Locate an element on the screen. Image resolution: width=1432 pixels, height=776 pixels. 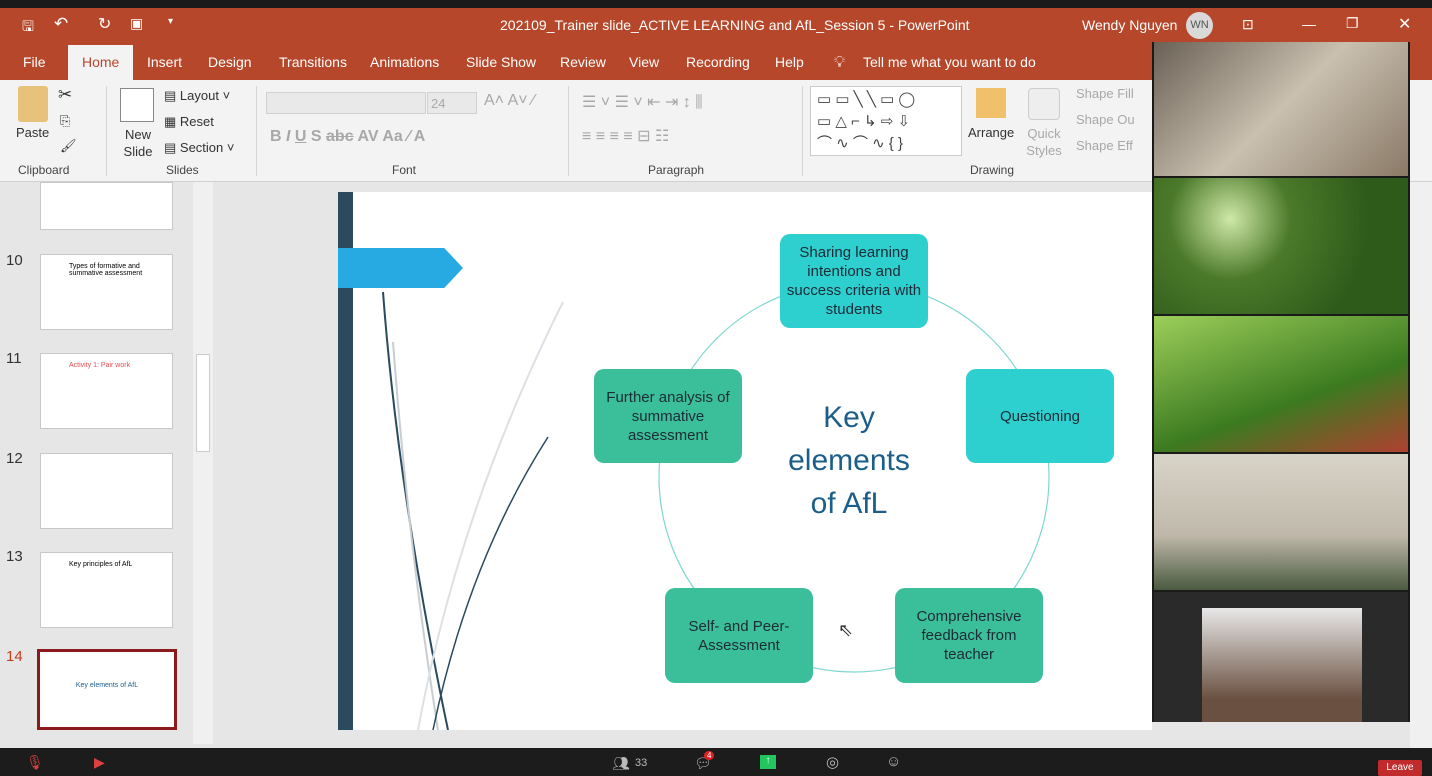
tab-view: View is located at coordinates (644, 62).